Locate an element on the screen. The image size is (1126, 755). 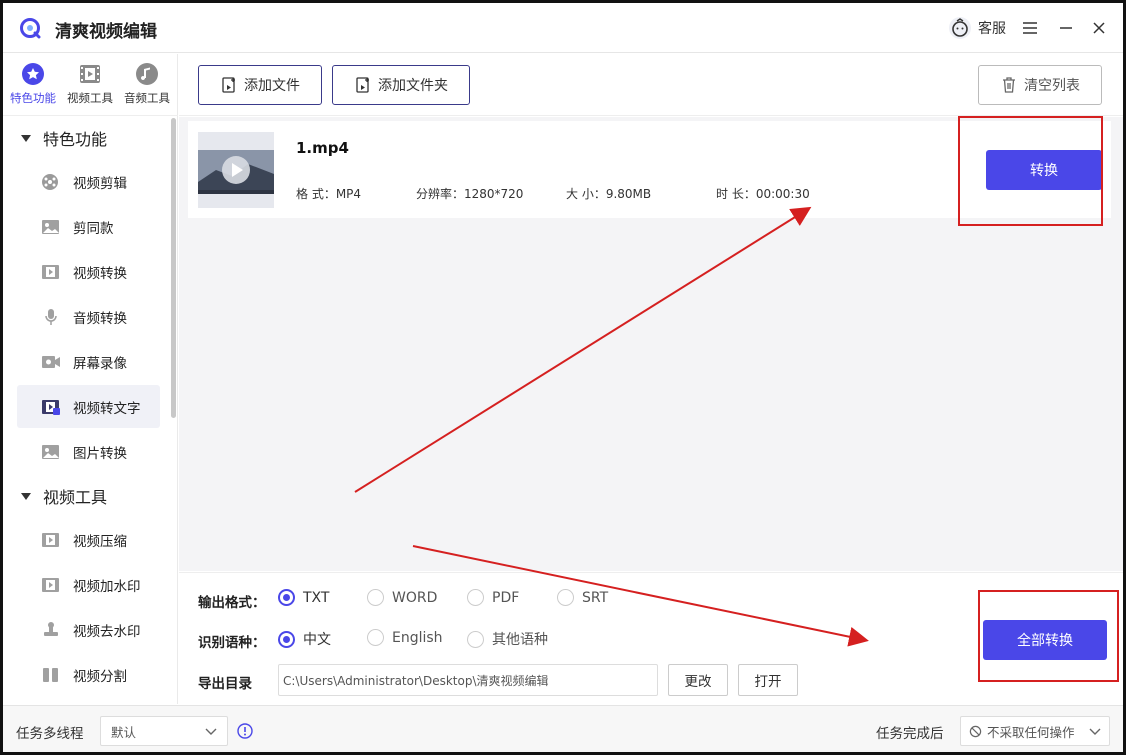
open-dir-button: 打开 is located at coordinates (768, 680).